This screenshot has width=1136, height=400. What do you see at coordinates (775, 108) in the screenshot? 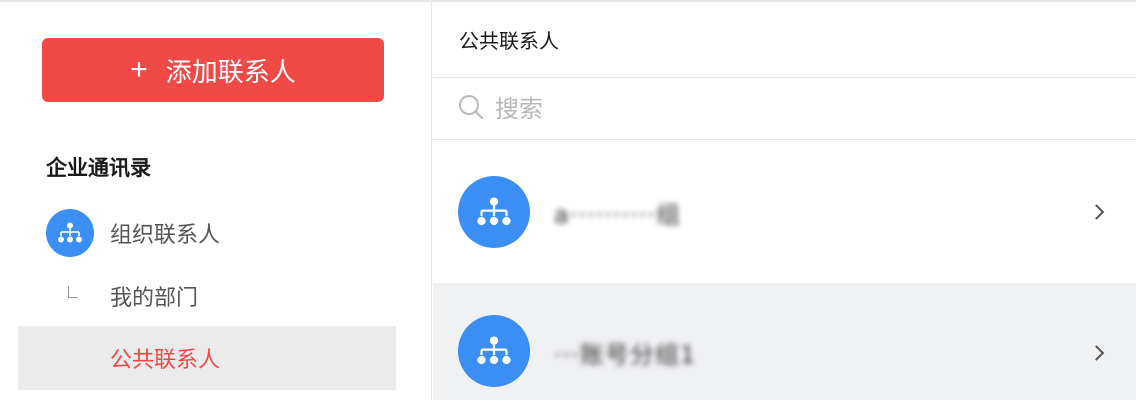
I see `search-input` at bounding box center [775, 108].